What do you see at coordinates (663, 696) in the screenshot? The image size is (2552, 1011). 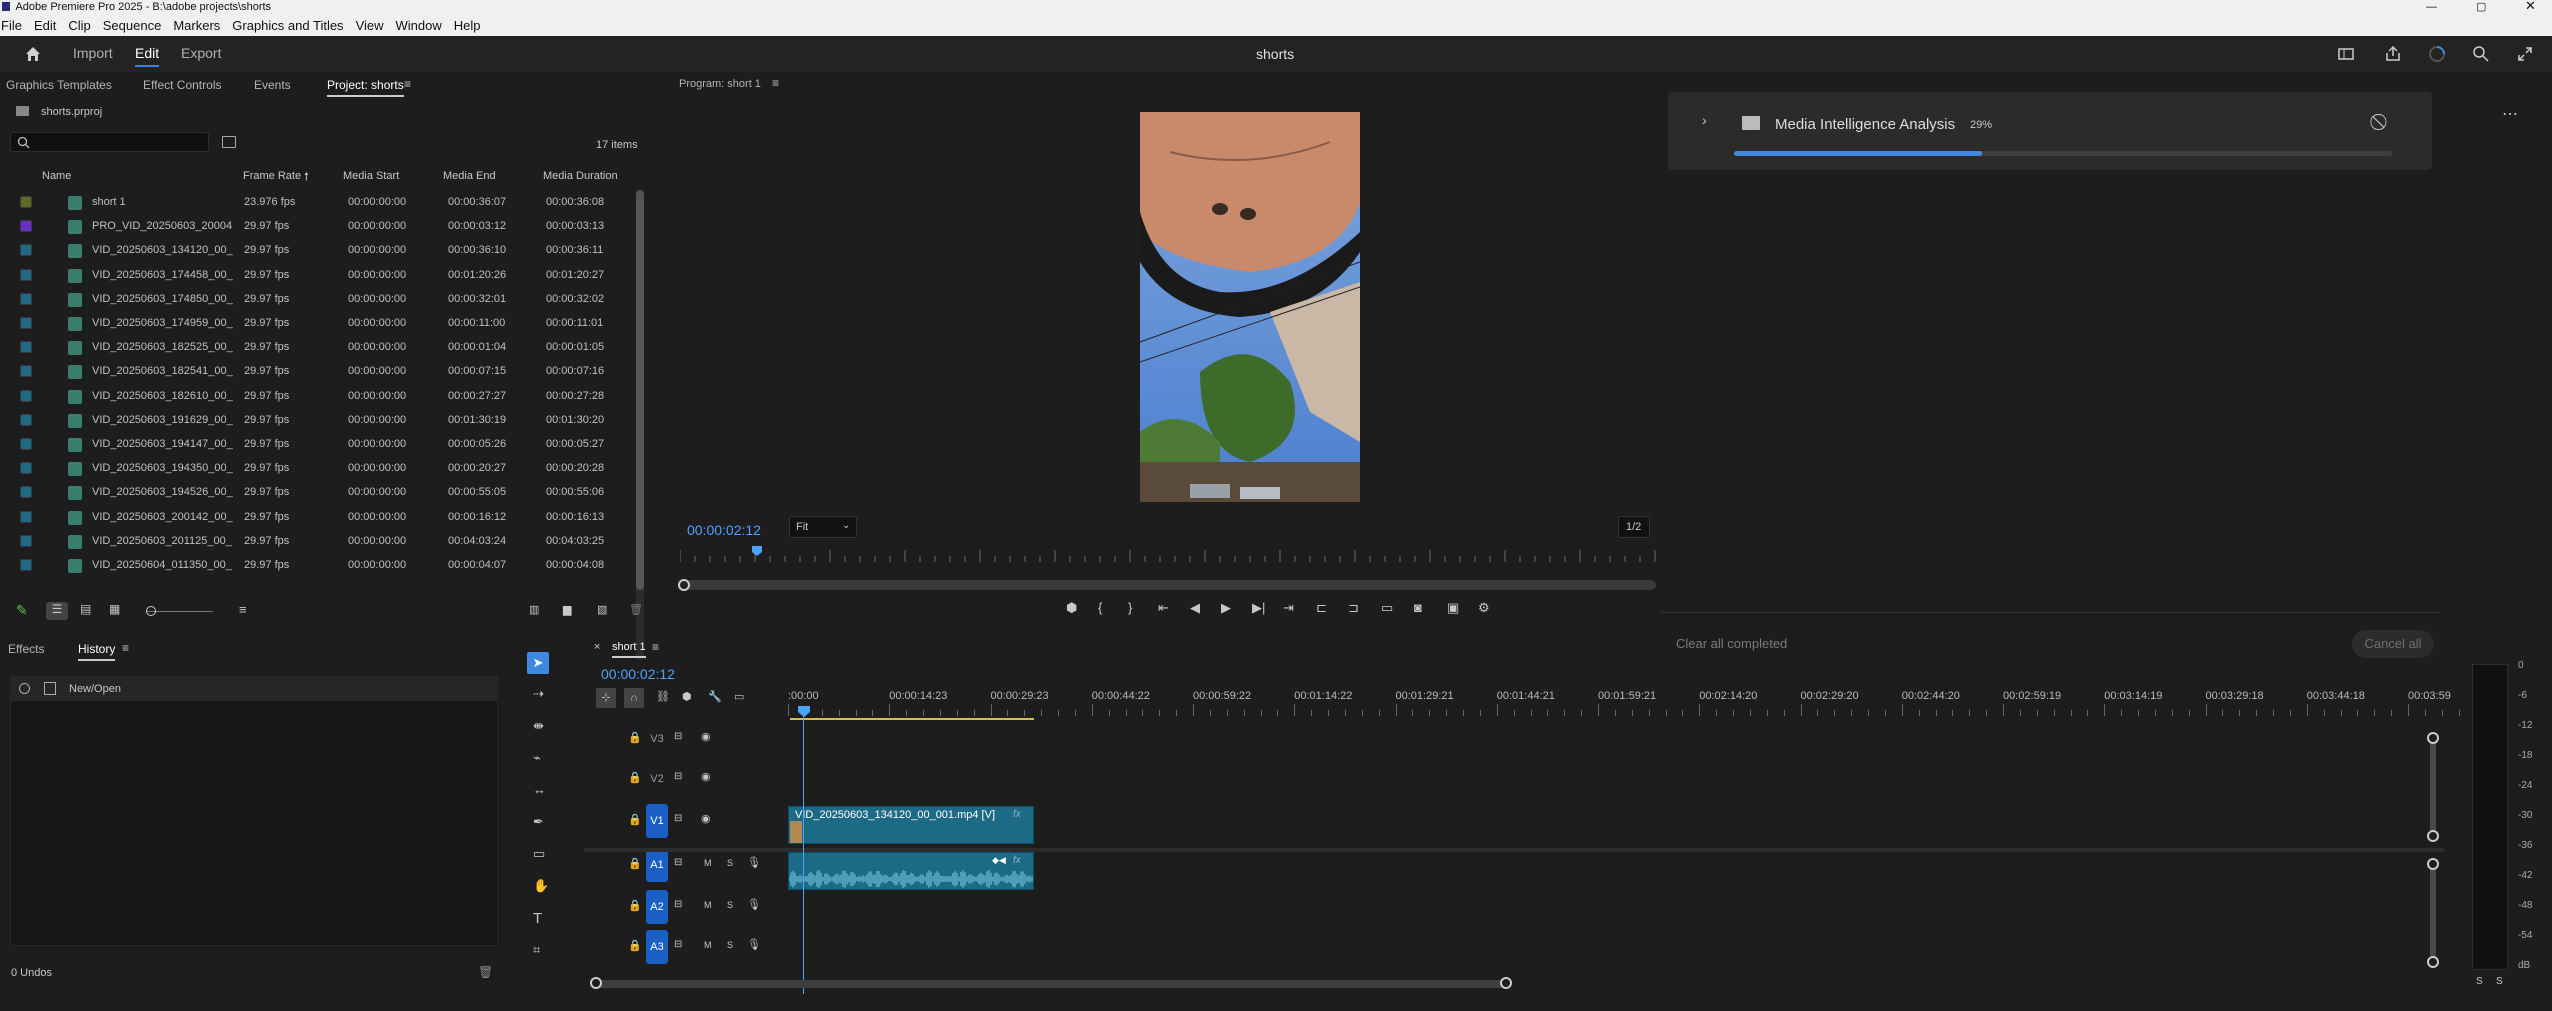 I see `linked-selection-icon: ⛓` at bounding box center [663, 696].